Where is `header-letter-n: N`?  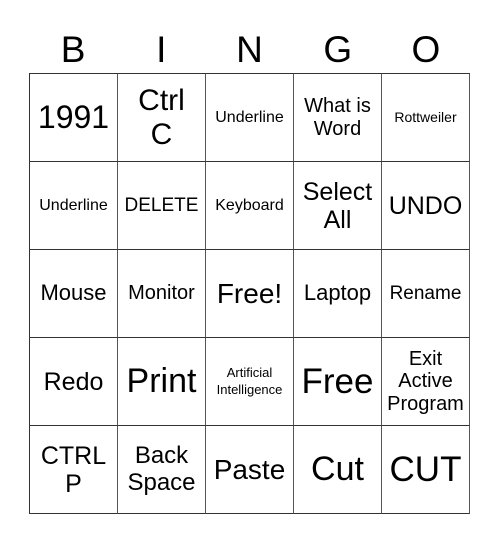 header-letter-n: N is located at coordinates (249, 49).